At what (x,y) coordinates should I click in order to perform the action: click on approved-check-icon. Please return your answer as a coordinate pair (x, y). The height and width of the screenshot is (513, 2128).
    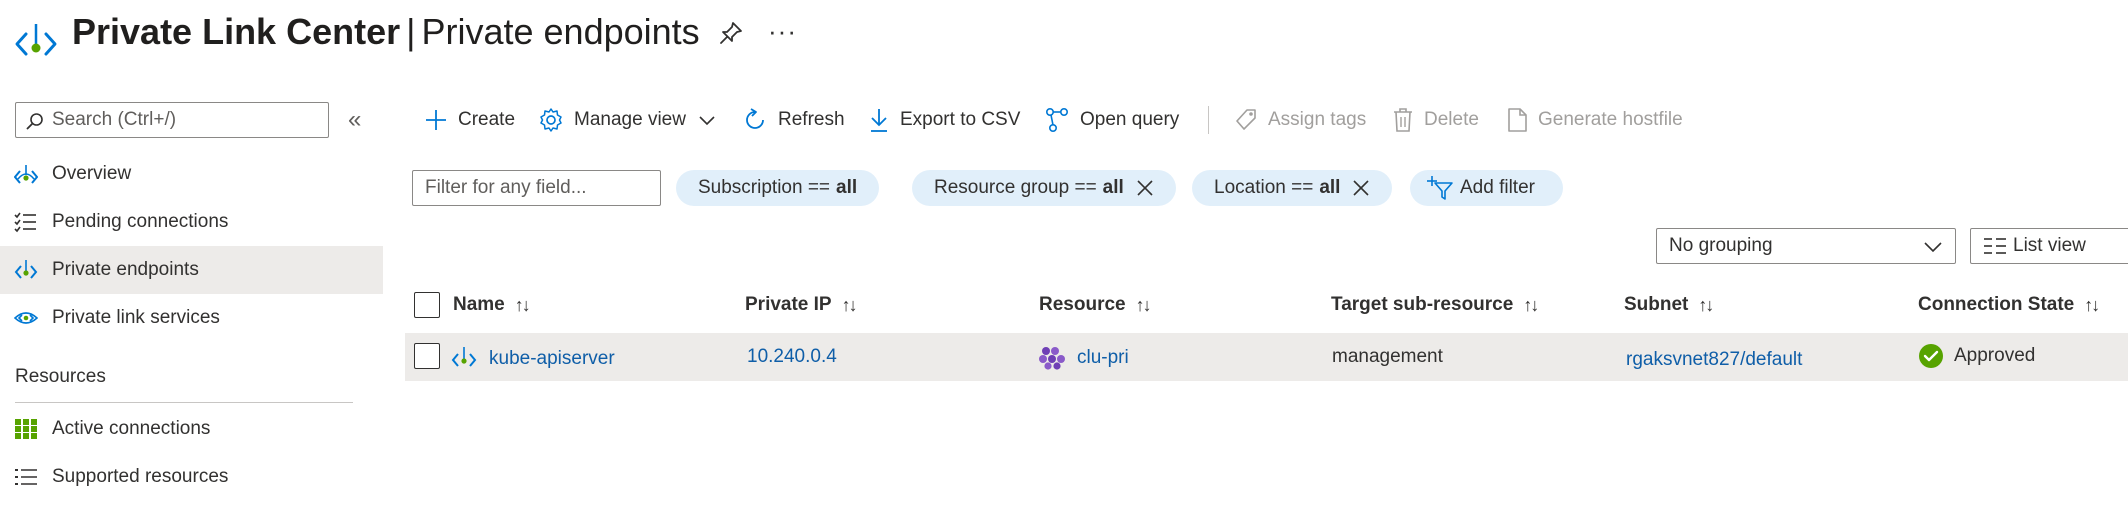
    Looking at the image, I should click on (1931, 356).